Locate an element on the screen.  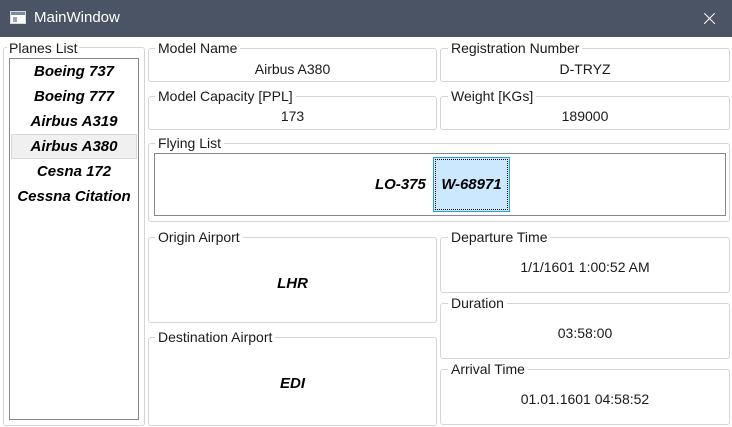
departure-group: 1/1/1601 1:00:52 AM is located at coordinates (585, 265).